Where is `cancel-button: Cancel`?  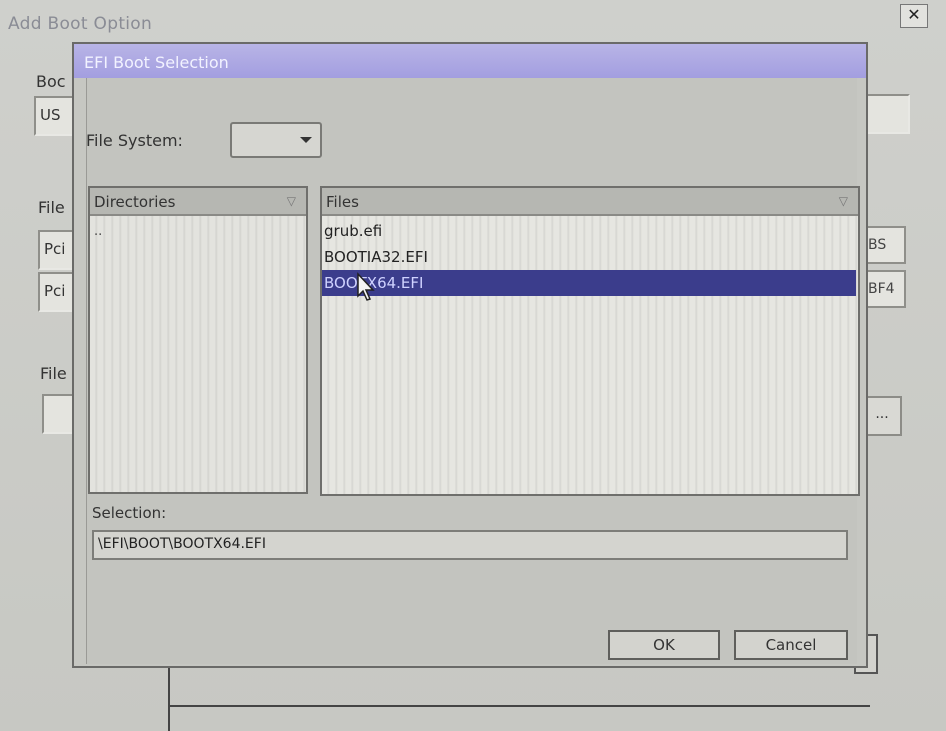 cancel-button: Cancel is located at coordinates (791, 645).